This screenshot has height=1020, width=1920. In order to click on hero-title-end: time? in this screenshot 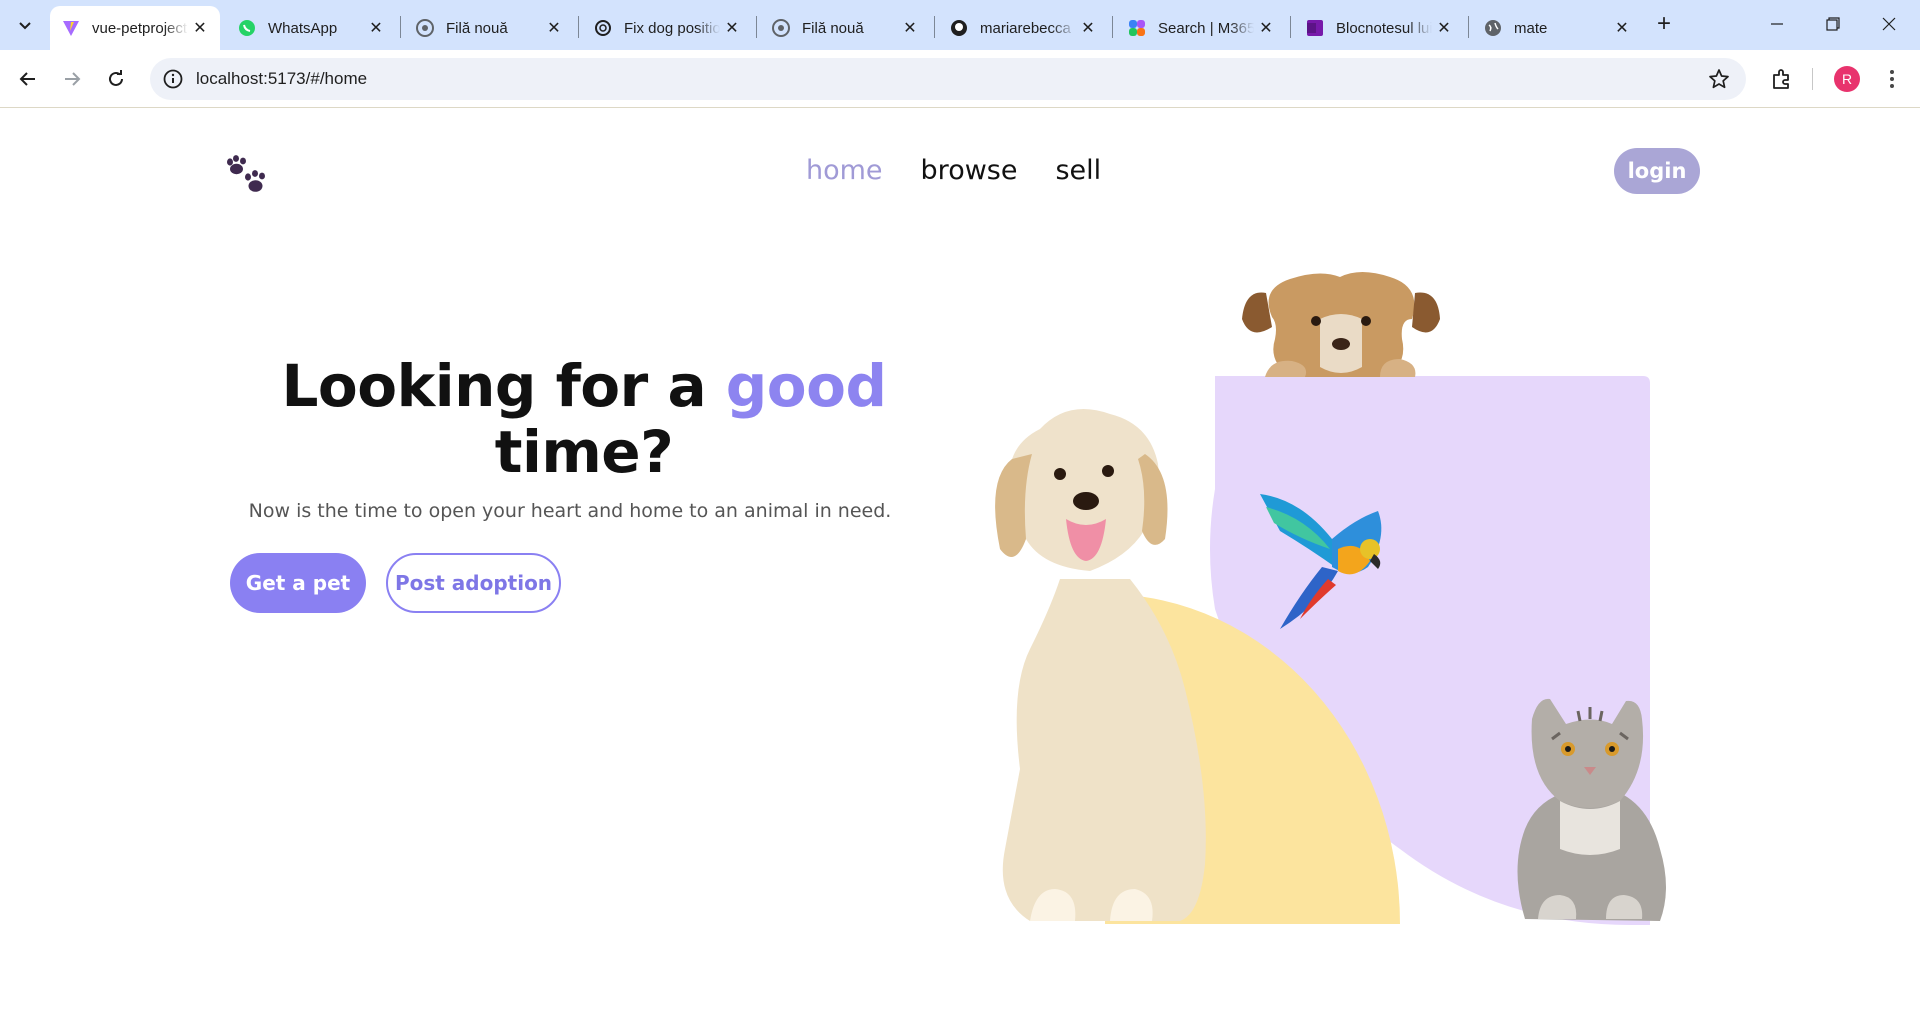, I will do `click(584, 452)`.